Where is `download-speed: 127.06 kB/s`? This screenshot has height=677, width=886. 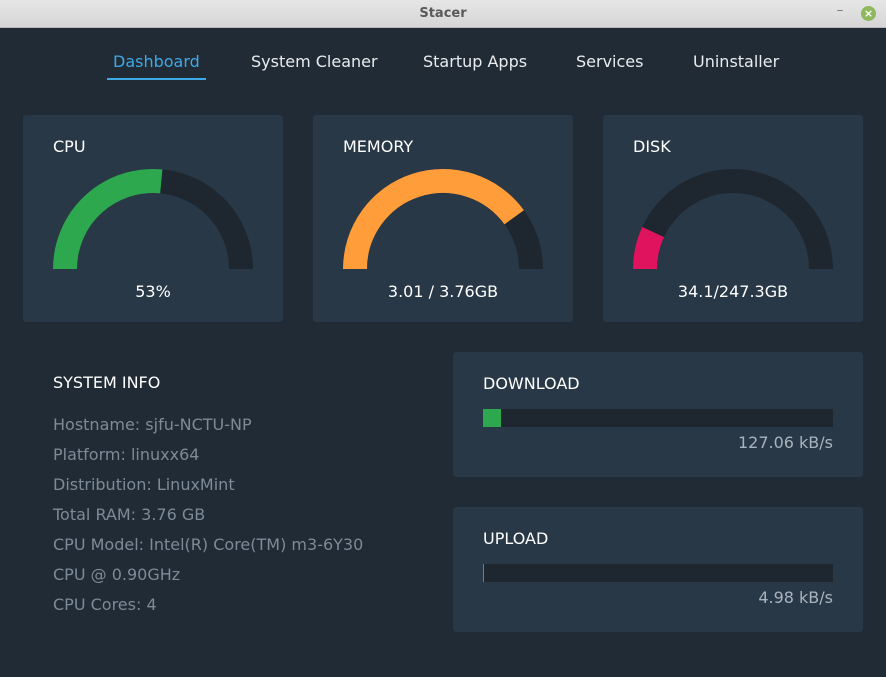 download-speed: 127.06 kB/s is located at coordinates (785, 442).